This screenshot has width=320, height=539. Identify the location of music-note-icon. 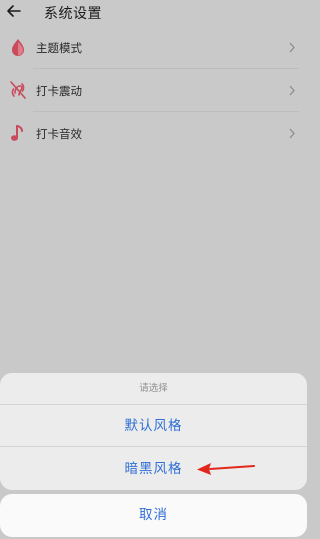
(17, 133).